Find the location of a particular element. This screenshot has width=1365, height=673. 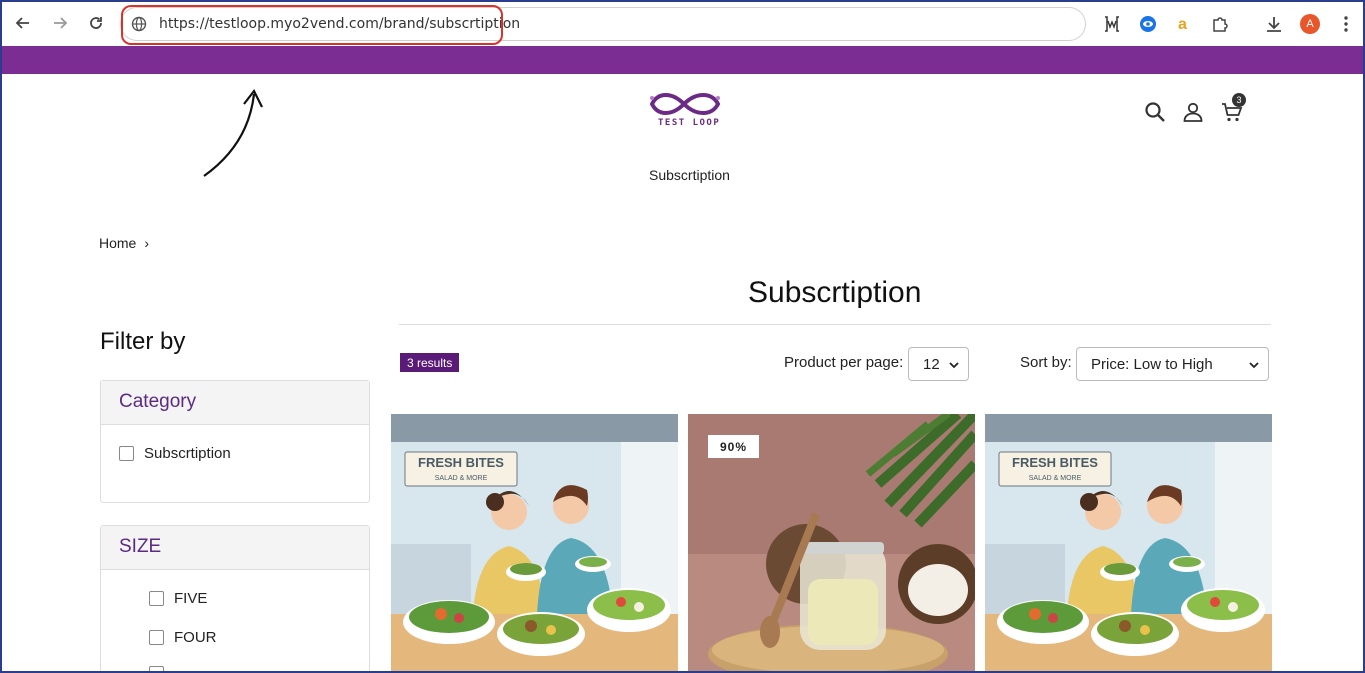

results-count-badge: 3 results is located at coordinates (430, 362).